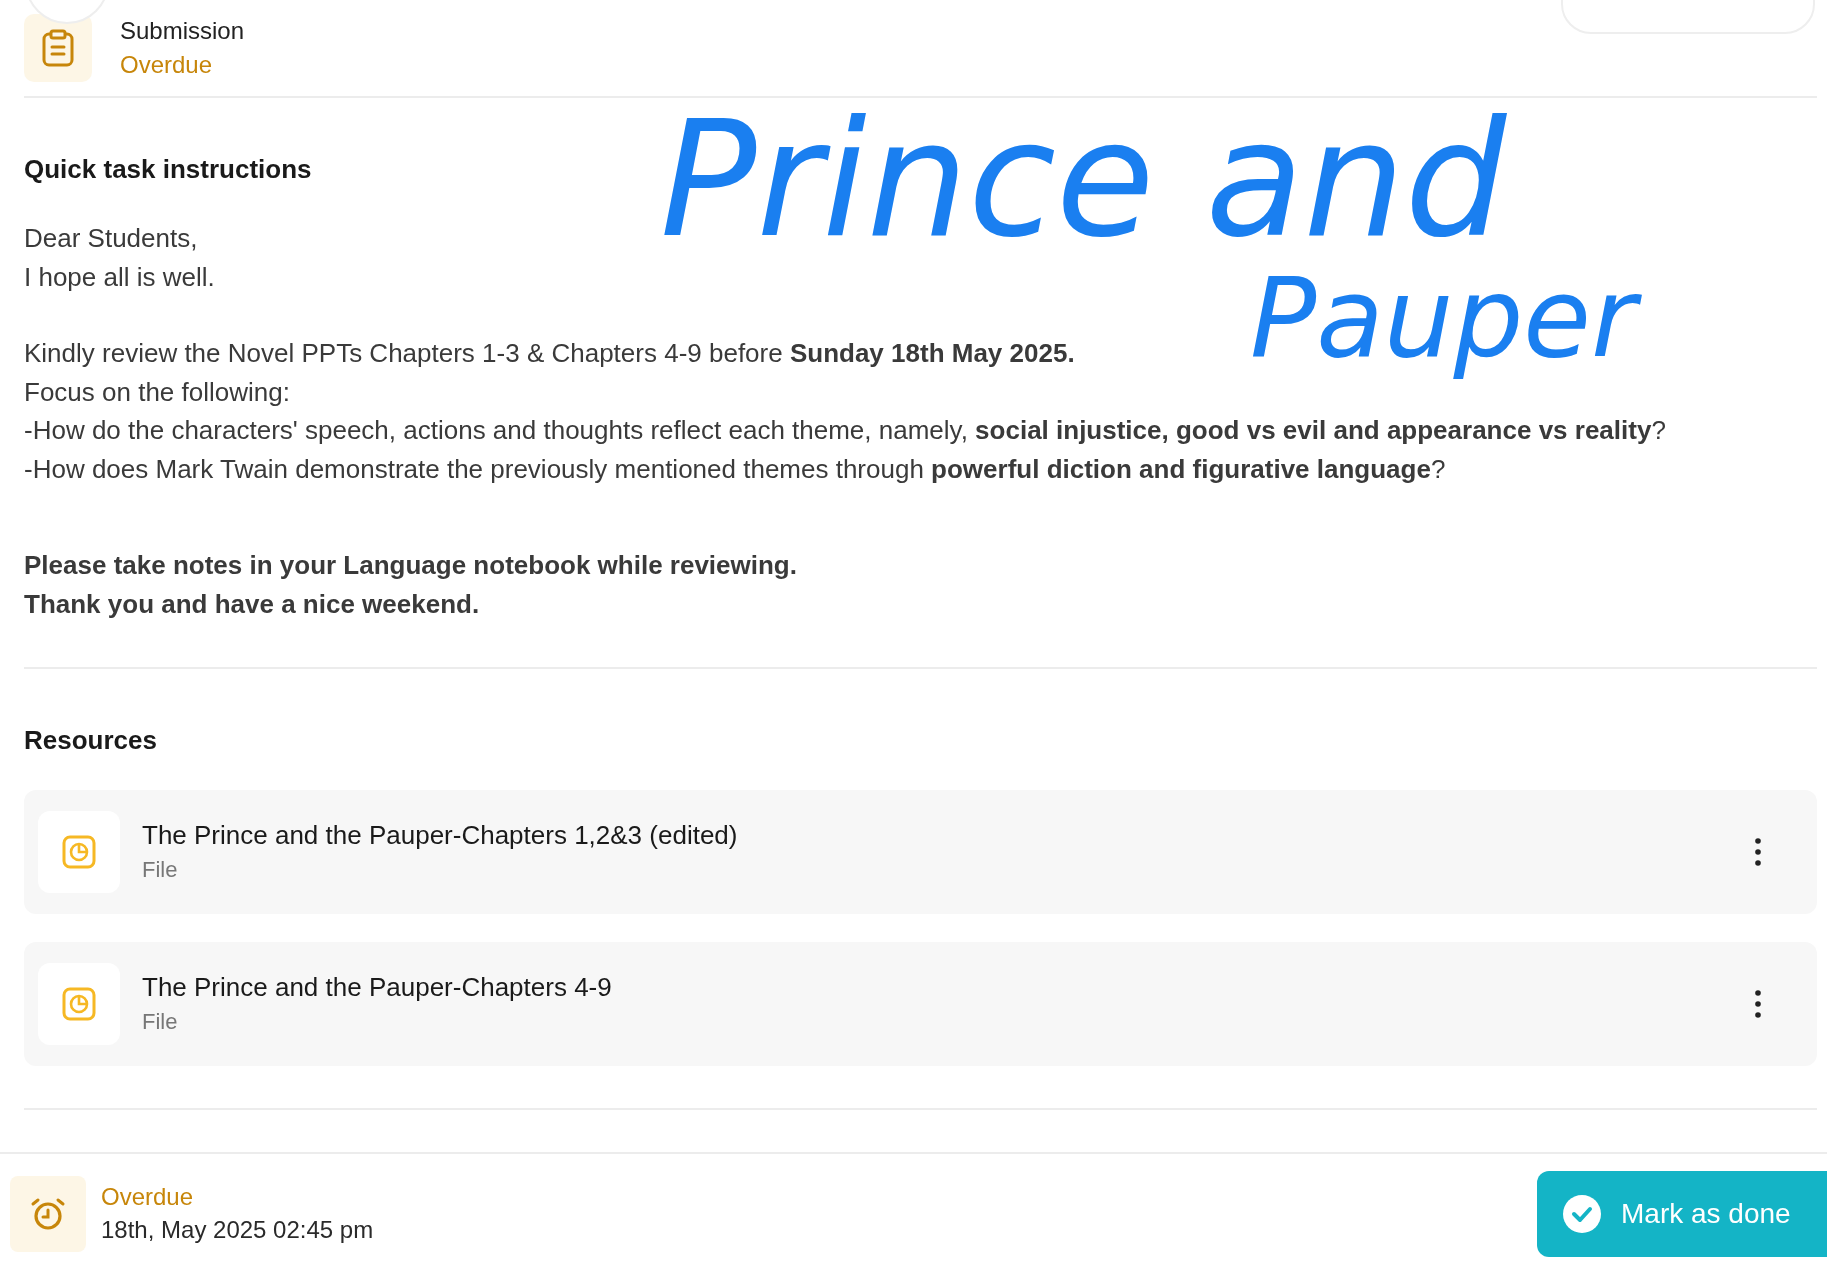 The height and width of the screenshot is (1274, 1827). I want to click on body-text: -How do the characters' speech, actions and thoughts reflect each theme, namely, social injustice, good vs evil and appearance vs reality?, so click(845, 430).